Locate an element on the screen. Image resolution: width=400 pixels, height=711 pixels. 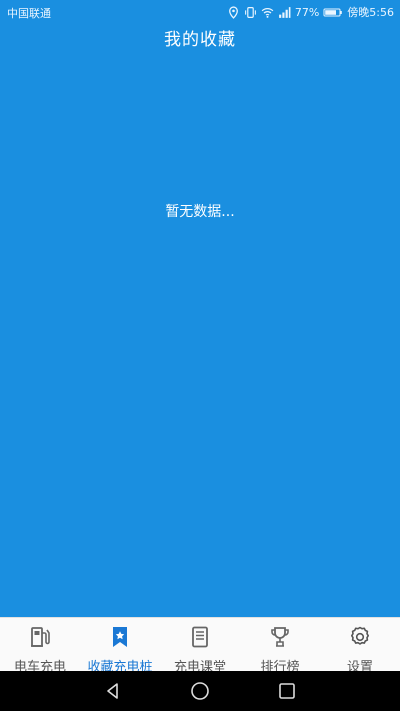
recents-square-icon is located at coordinates (286, 691).